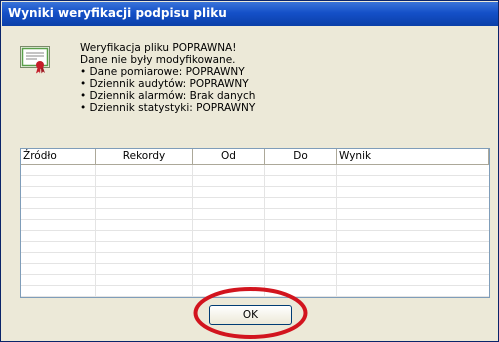 This screenshot has height=342, width=499. I want to click on column-header-records: Rekordy, so click(144, 156).